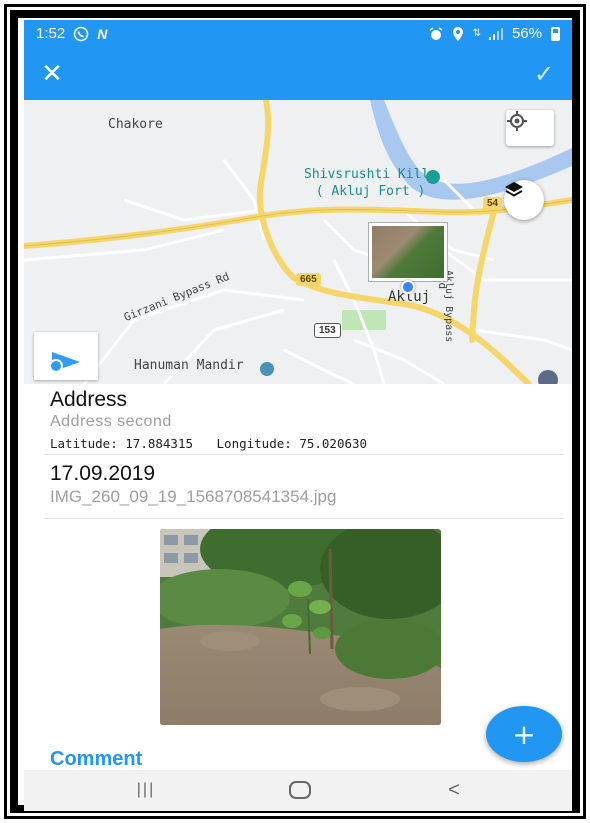 The height and width of the screenshot is (823, 590). Describe the element at coordinates (555, 33) in the screenshot. I see `battery-icon` at that location.